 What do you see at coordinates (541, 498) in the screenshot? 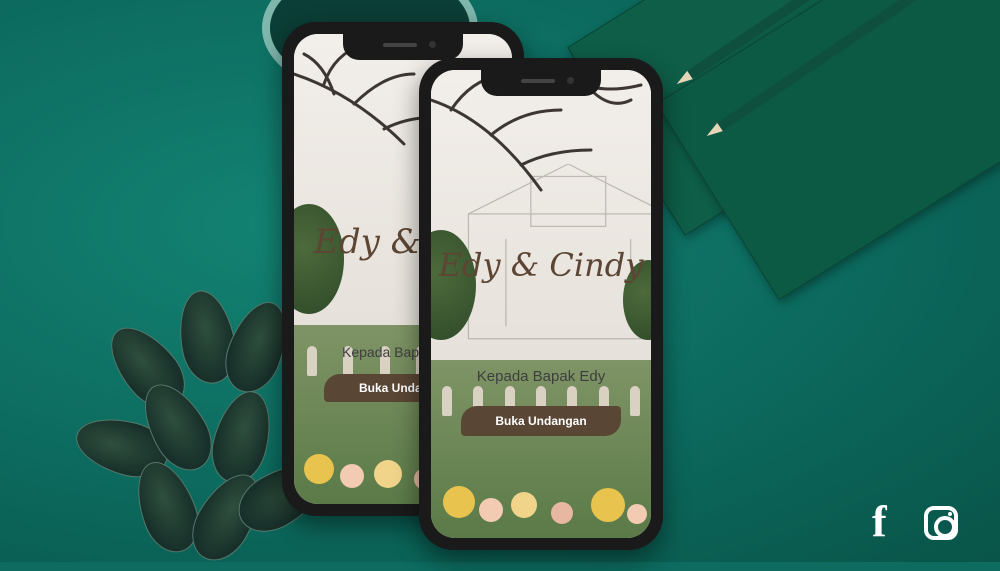
I see `flowers-decoration` at bounding box center [541, 498].